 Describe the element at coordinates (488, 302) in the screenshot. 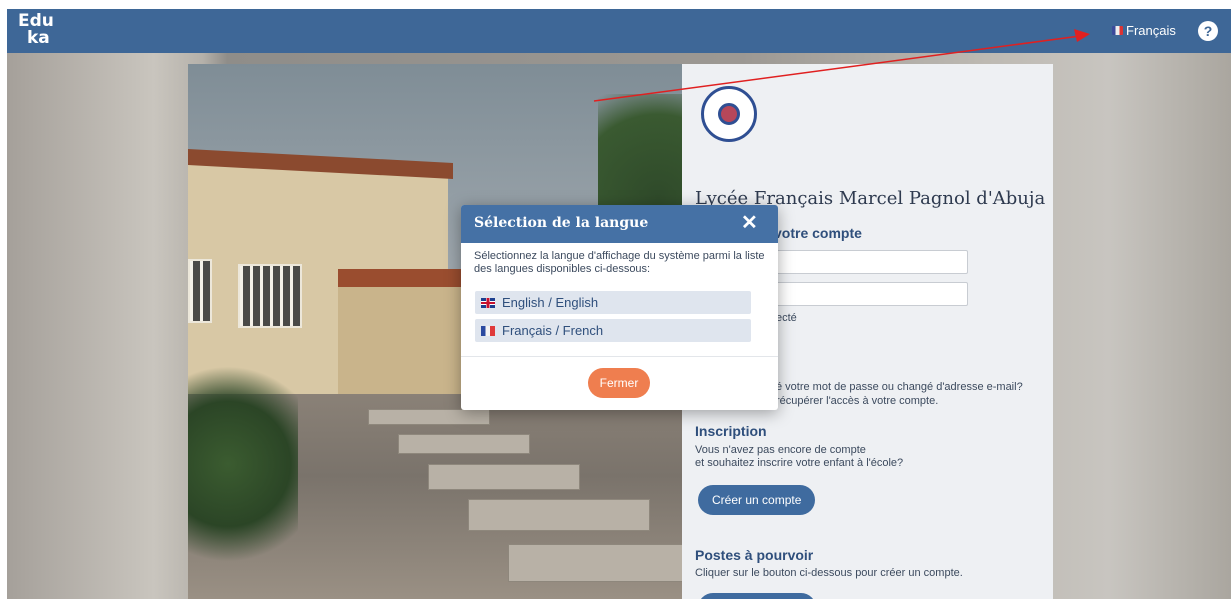

I see `uk-flag-icon` at that location.